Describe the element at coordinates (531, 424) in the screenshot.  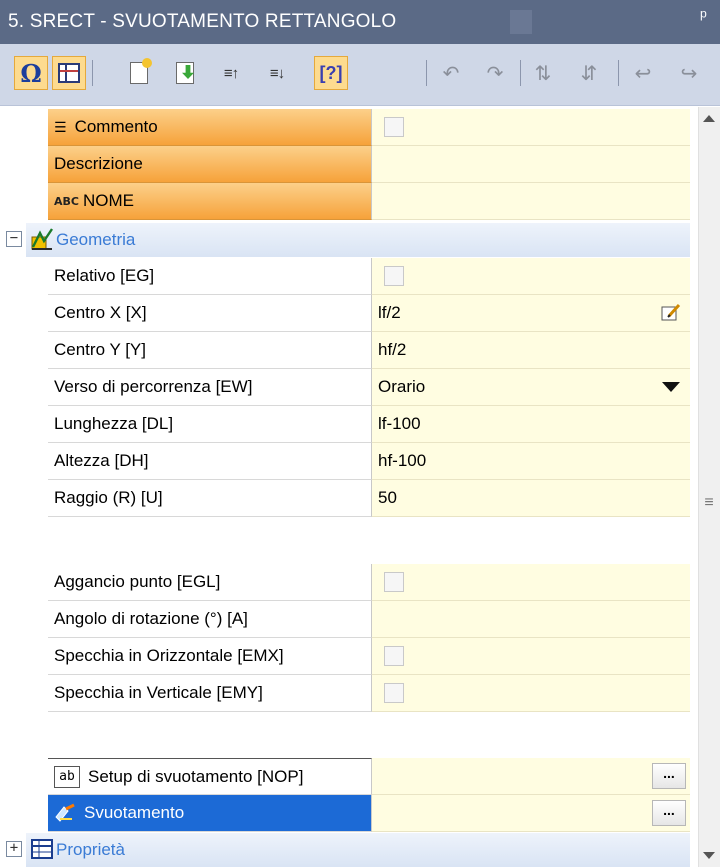
I see `row-value: lf-100` at that location.